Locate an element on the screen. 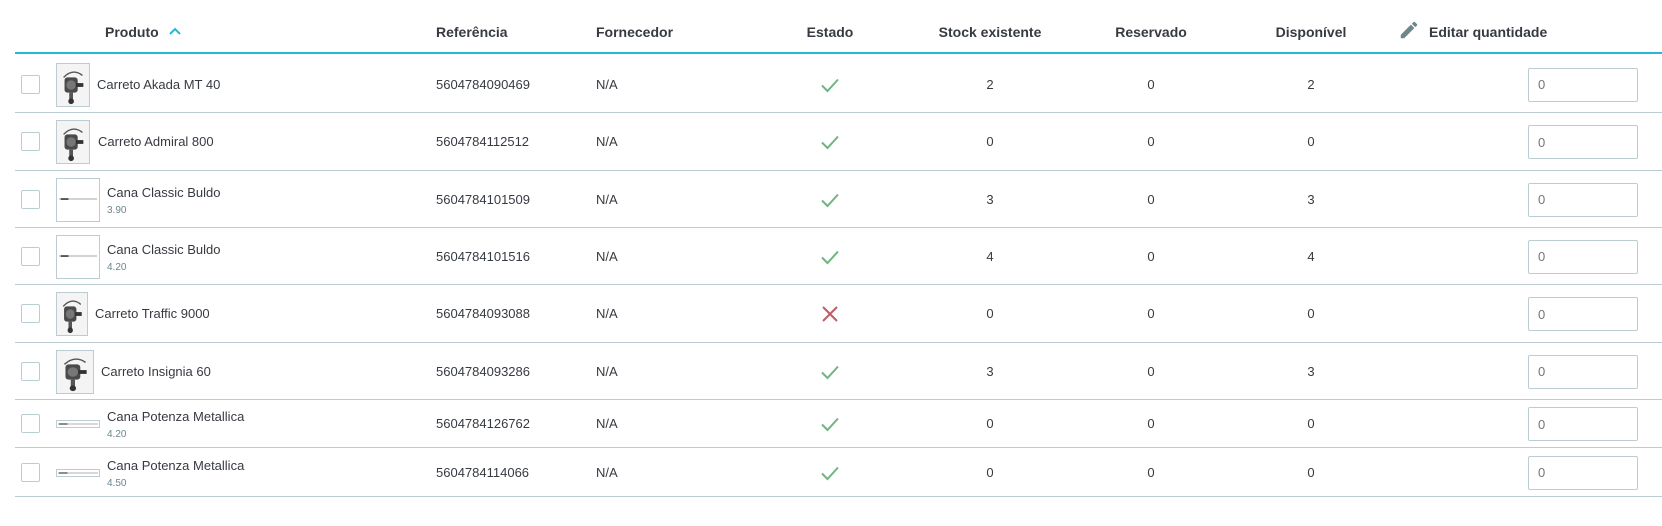  product-reference: 5604784093286 is located at coordinates (483, 371).